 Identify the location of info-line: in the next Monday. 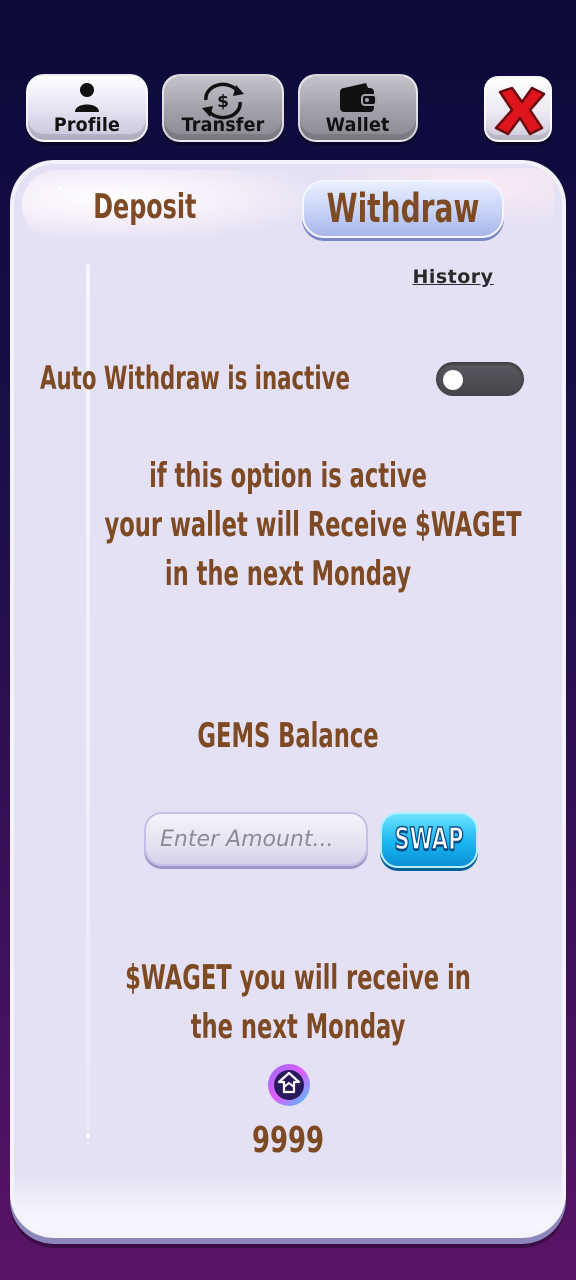
(288, 574).